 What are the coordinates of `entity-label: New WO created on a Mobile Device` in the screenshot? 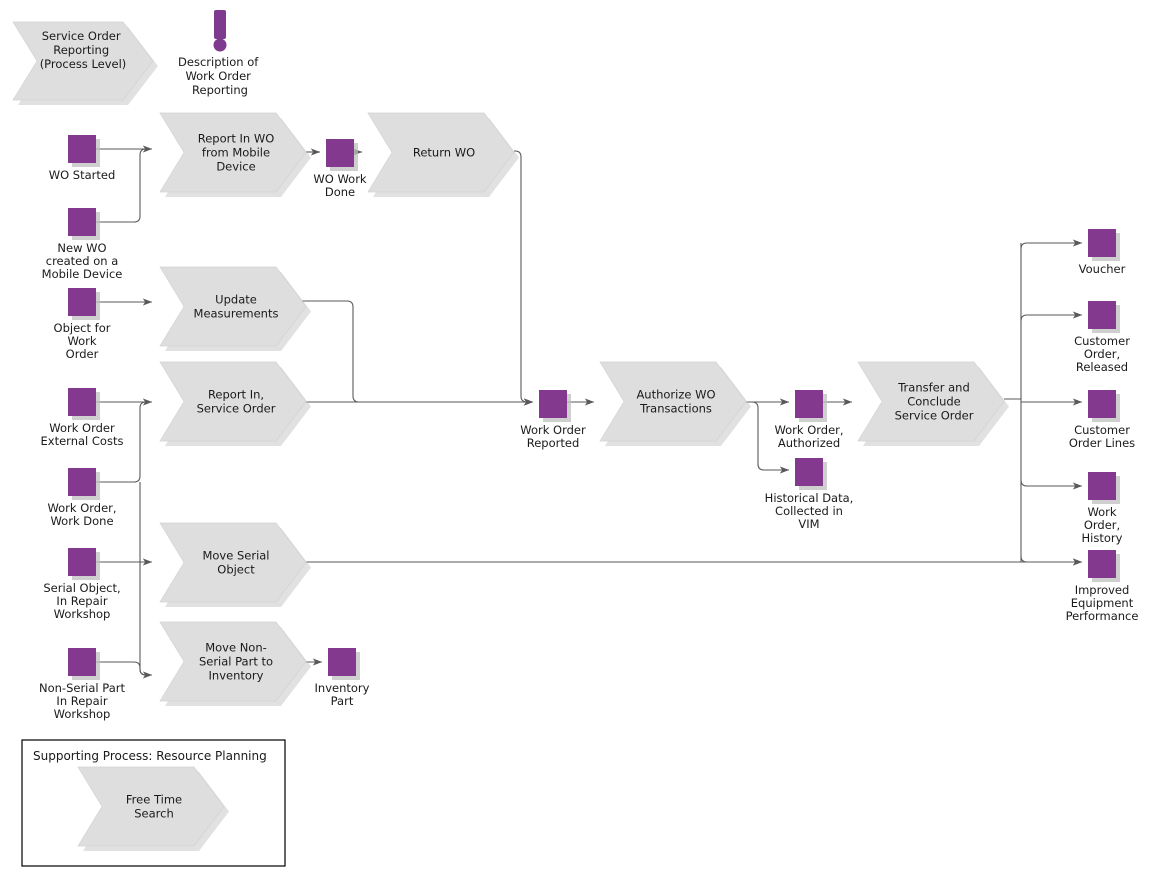 It's located at (82, 261).